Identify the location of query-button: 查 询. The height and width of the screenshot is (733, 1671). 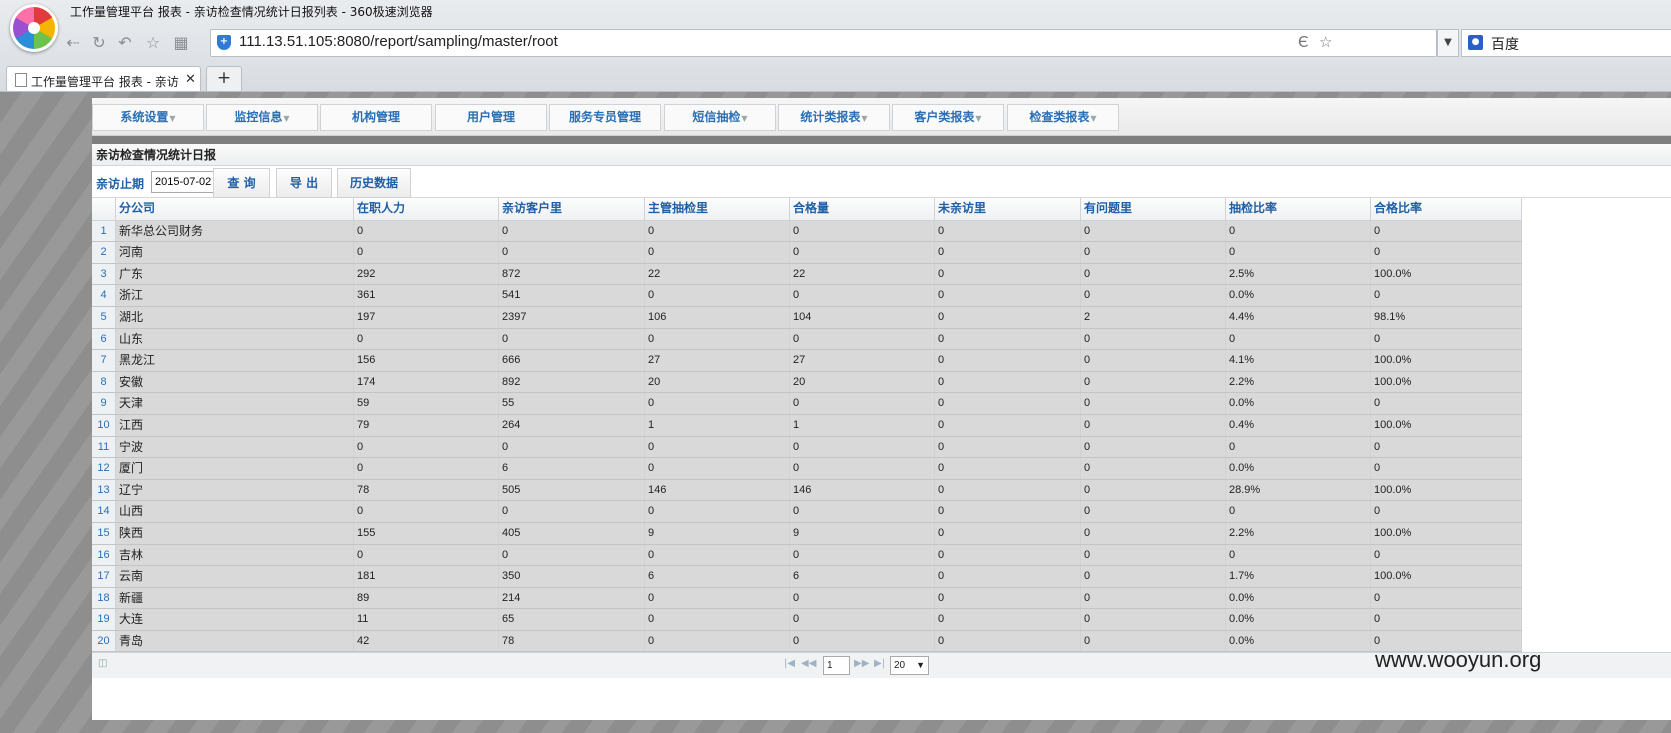
(241, 183).